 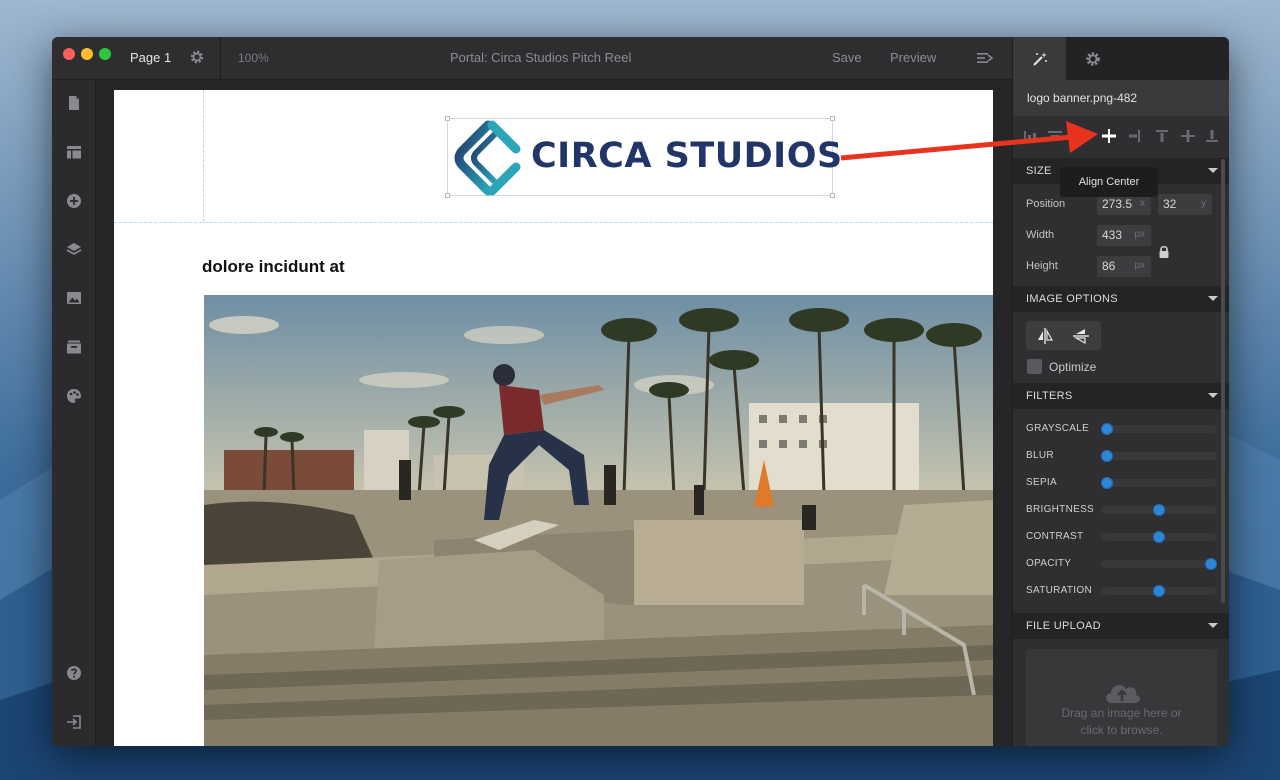 What do you see at coordinates (1034, 366) in the screenshot?
I see `optimize-checkbox` at bounding box center [1034, 366].